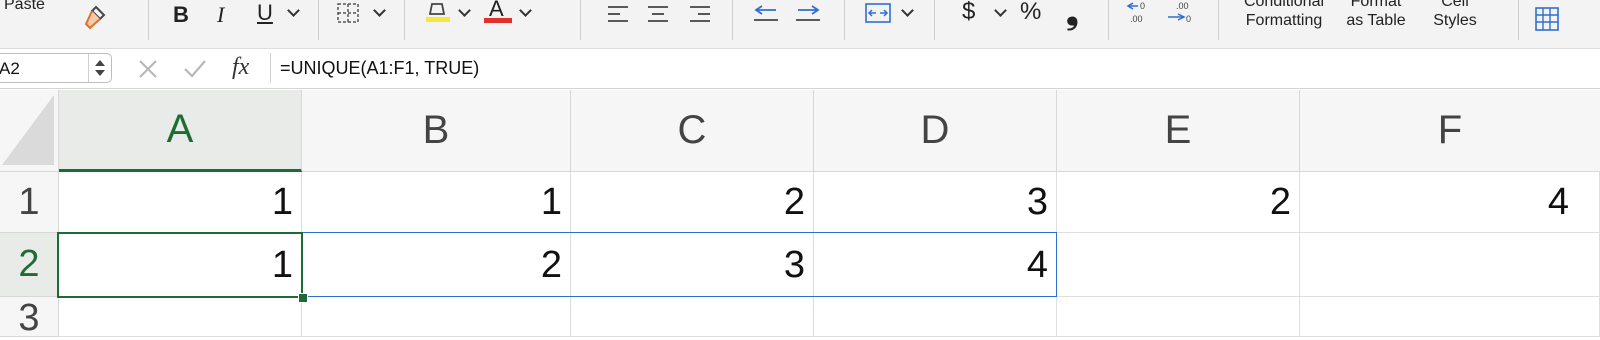  I want to click on cell-styles-line2: Styles, so click(1455, 20).